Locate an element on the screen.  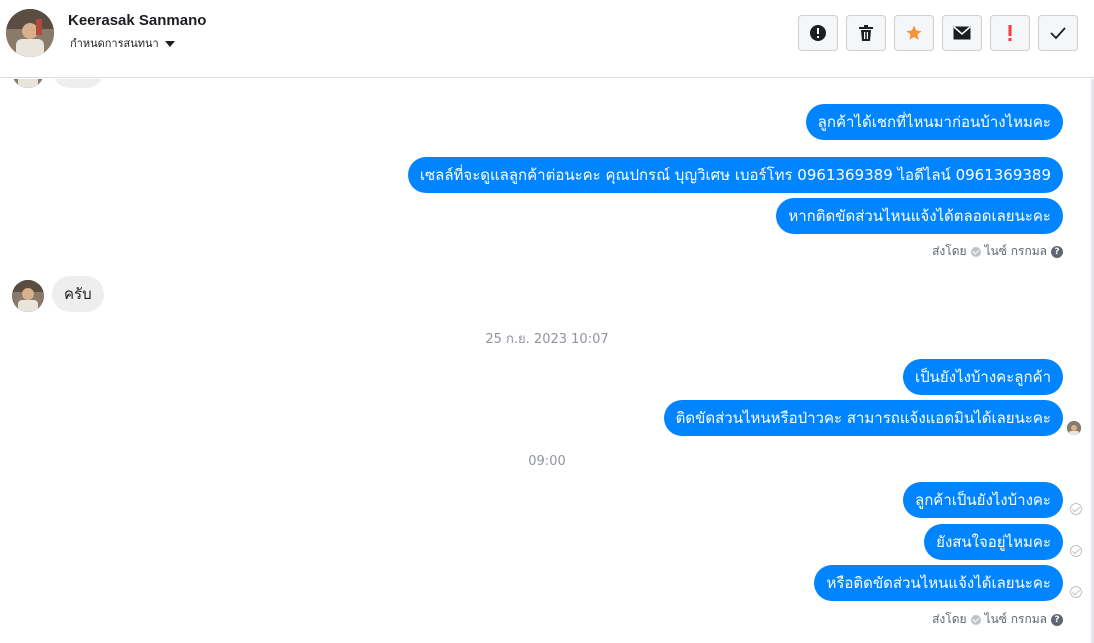
star-button is located at coordinates (914, 33).